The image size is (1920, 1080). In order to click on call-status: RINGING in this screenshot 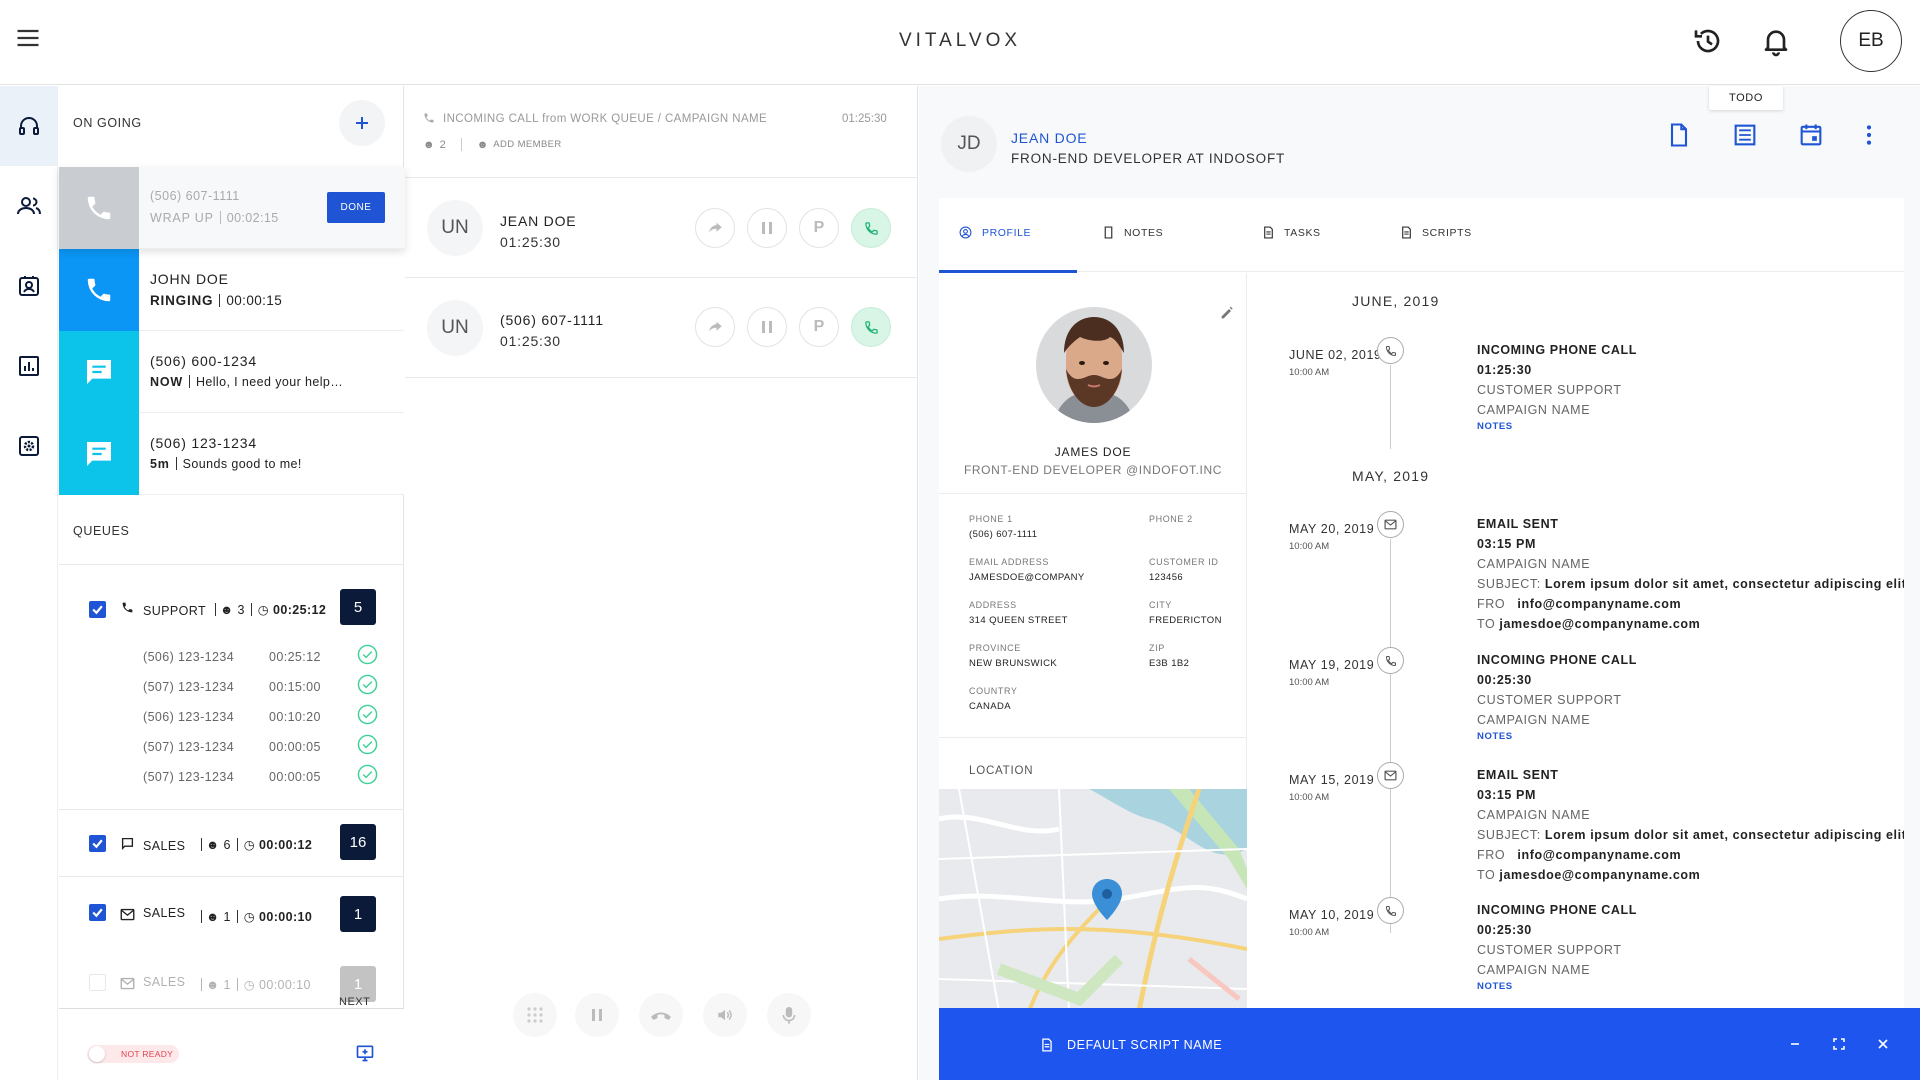, I will do `click(182, 300)`.